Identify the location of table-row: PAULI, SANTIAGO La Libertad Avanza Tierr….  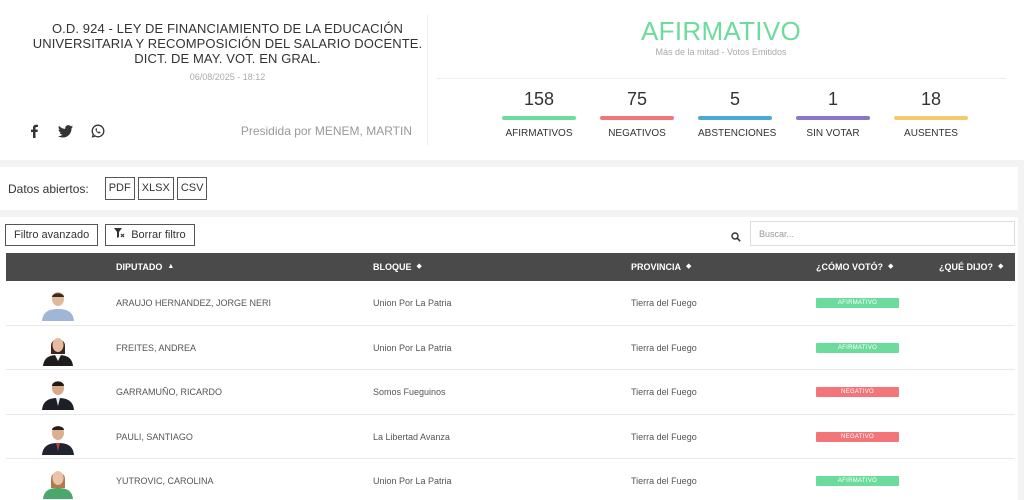
(510, 437).